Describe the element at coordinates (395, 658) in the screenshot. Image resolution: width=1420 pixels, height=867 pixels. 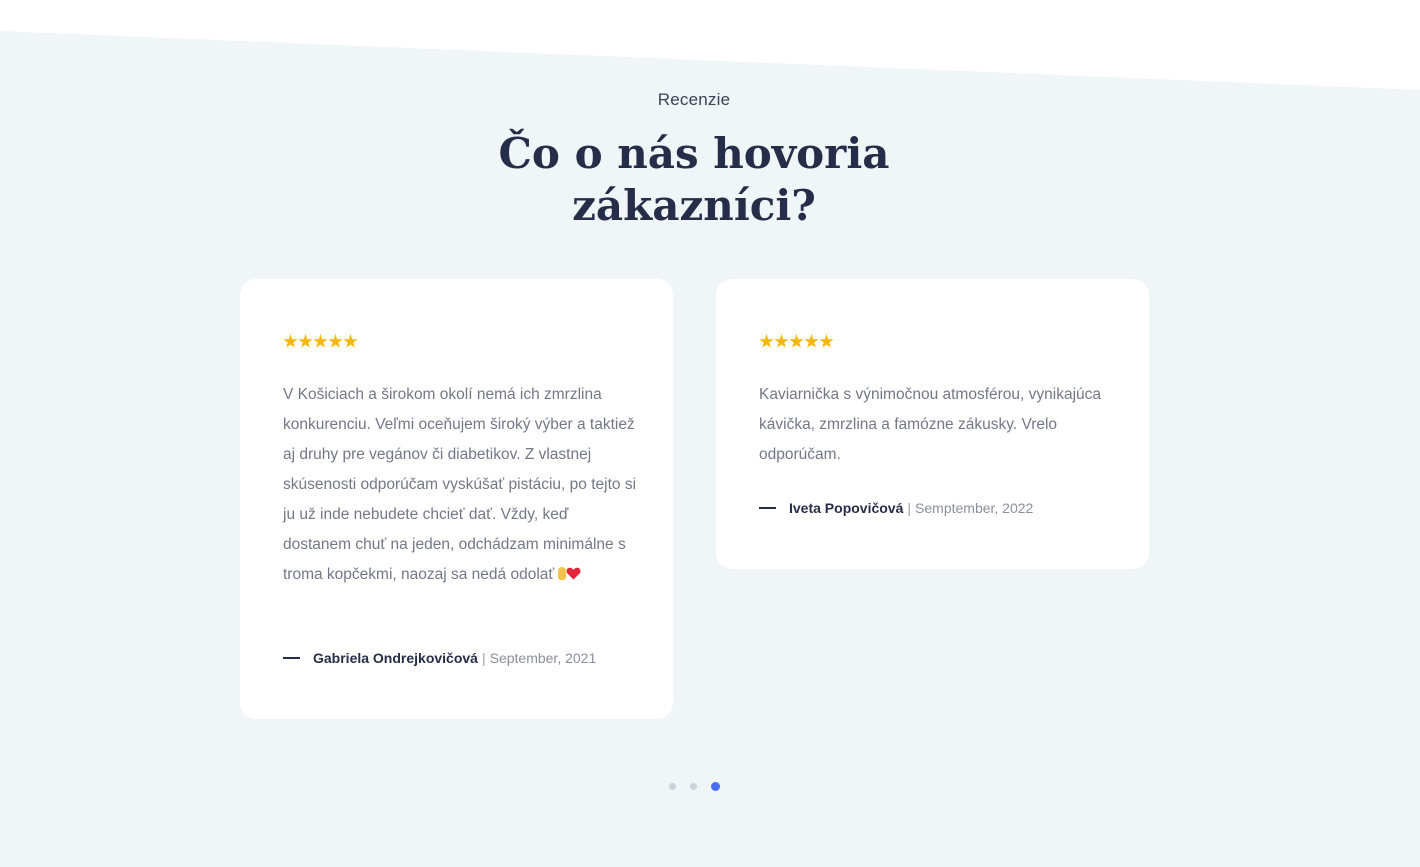
I see `review-author-name: Gabriela Ondrejkovičová` at that location.